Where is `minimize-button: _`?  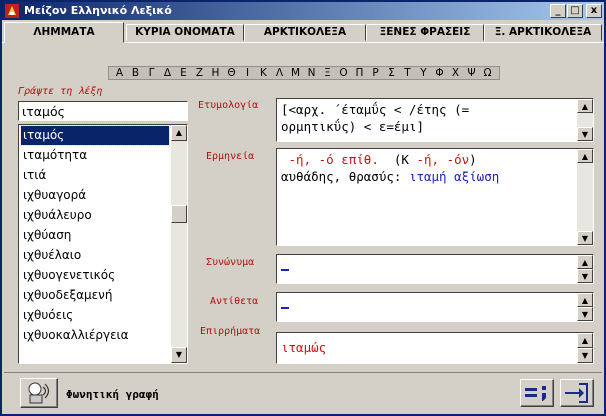 minimize-button: _ is located at coordinates (558, 11).